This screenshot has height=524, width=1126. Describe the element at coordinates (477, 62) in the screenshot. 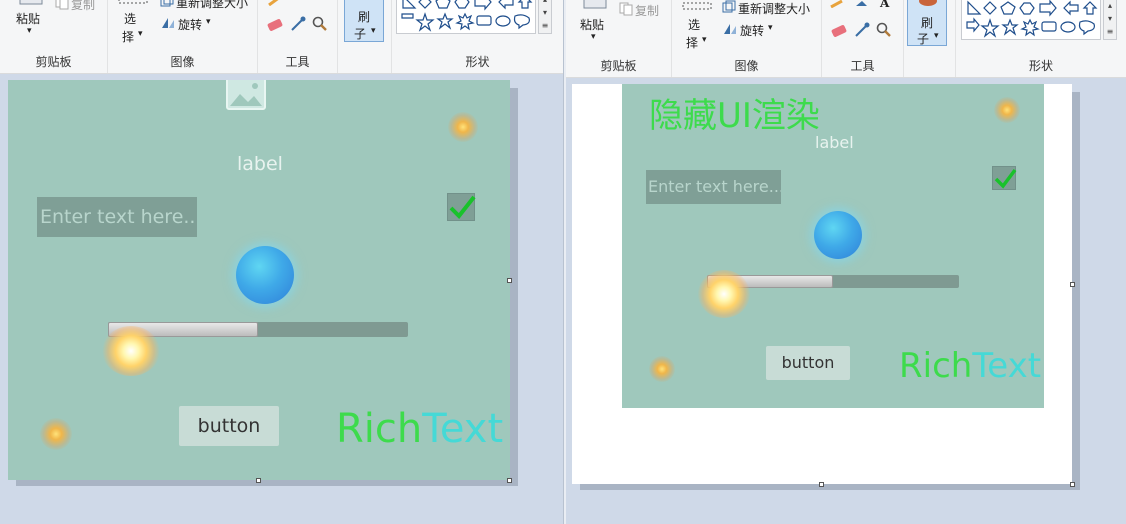

I see `shapes-group-label: 形状` at that location.